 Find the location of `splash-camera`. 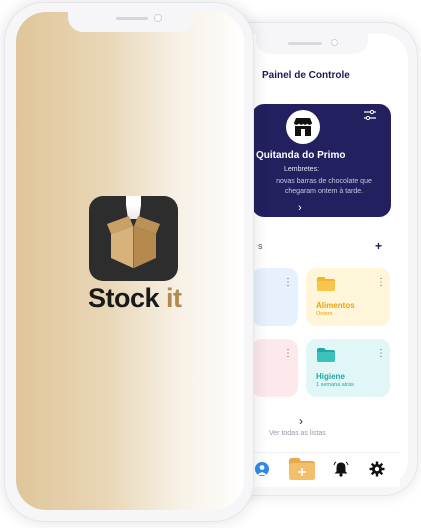

splash-camera is located at coordinates (158, 18).